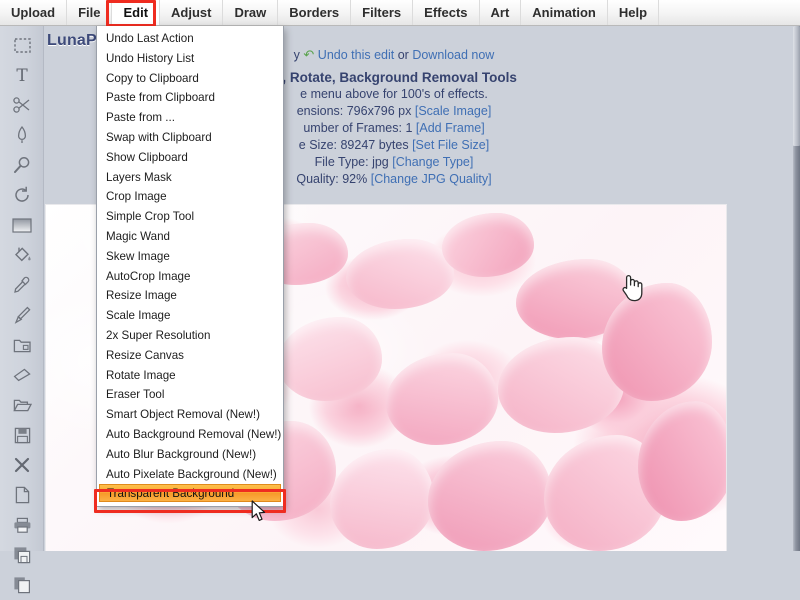  I want to click on save-disk-icon, so click(22, 435).